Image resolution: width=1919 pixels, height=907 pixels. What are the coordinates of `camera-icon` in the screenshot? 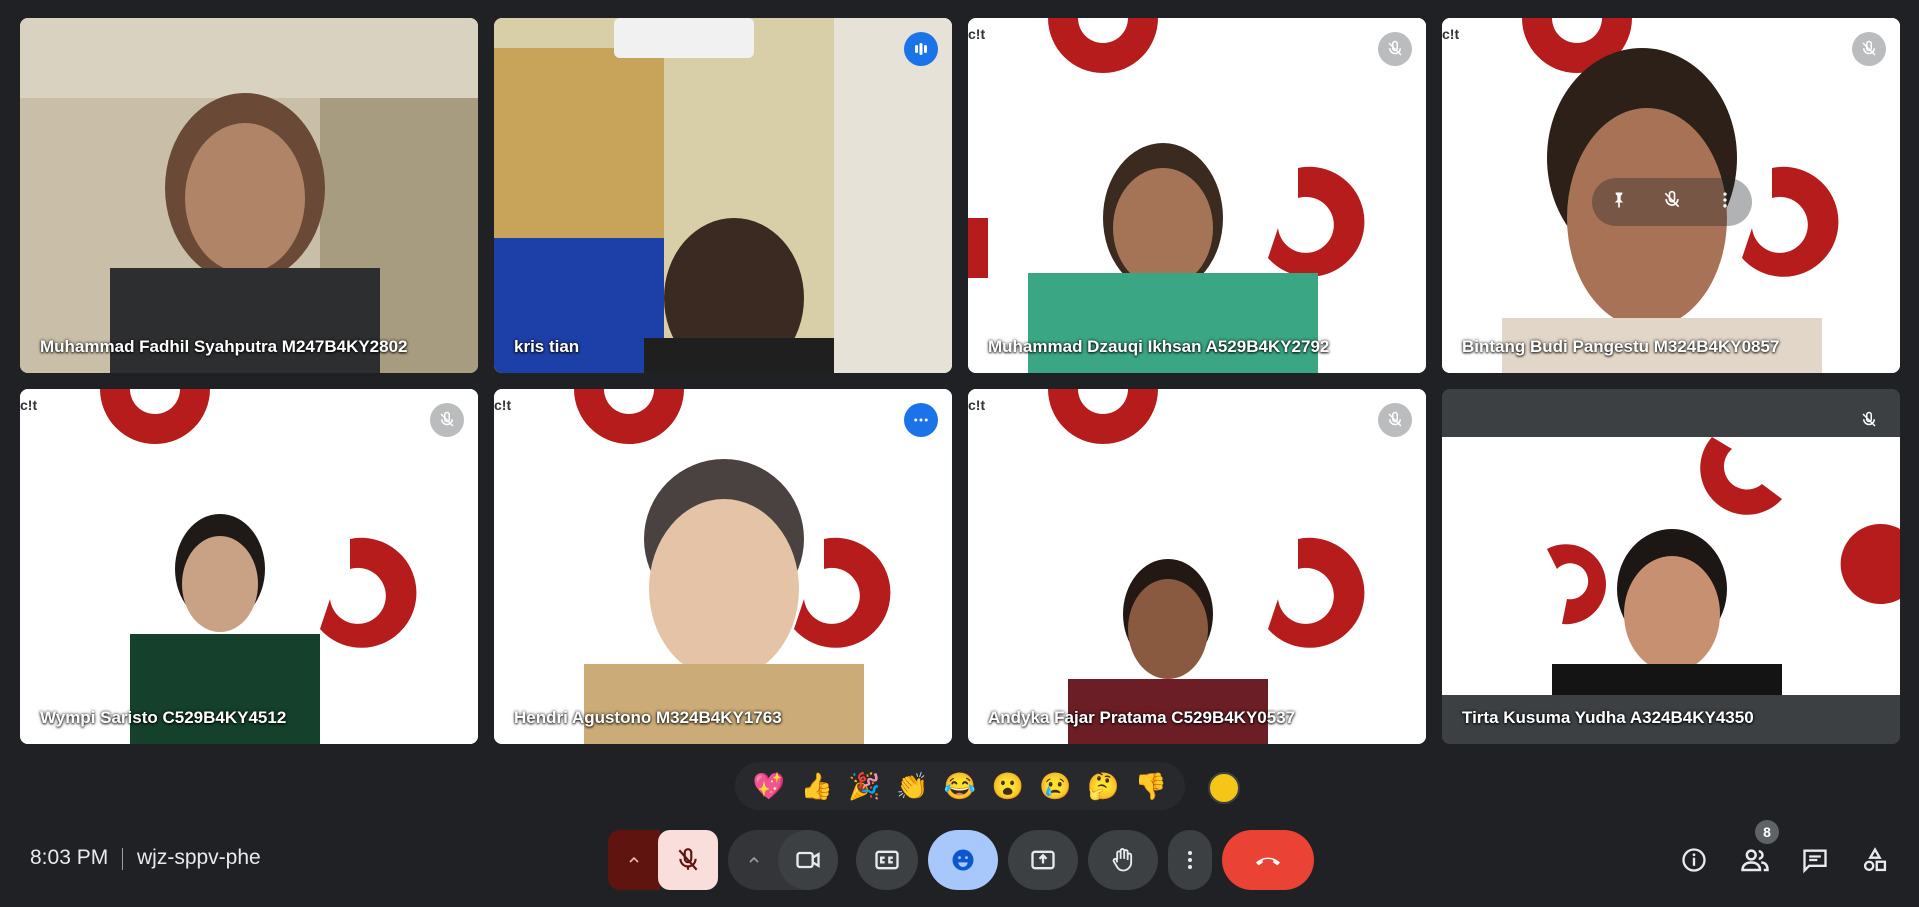 It's located at (808, 860).